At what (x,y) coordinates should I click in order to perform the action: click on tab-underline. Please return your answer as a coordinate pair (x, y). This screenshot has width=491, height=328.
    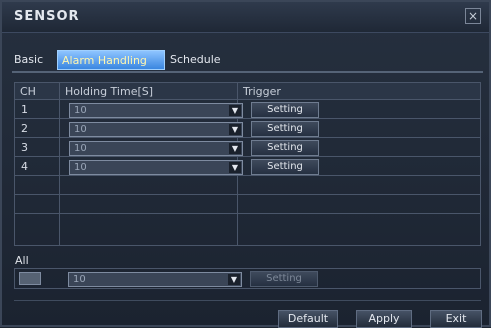
    Looking at the image, I should click on (247, 72).